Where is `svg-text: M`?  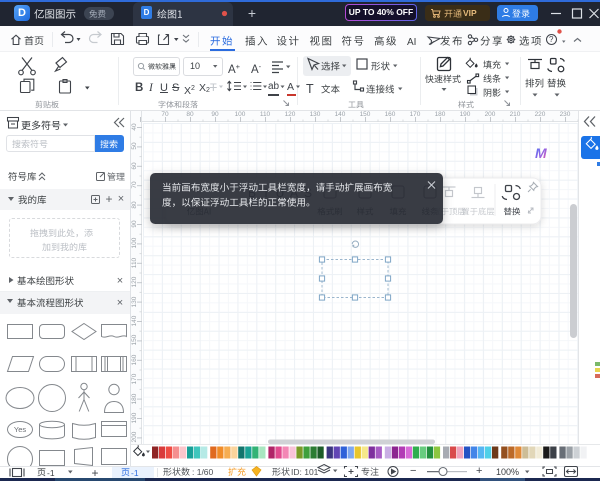
svg-text: M is located at coordinates (541, 153).